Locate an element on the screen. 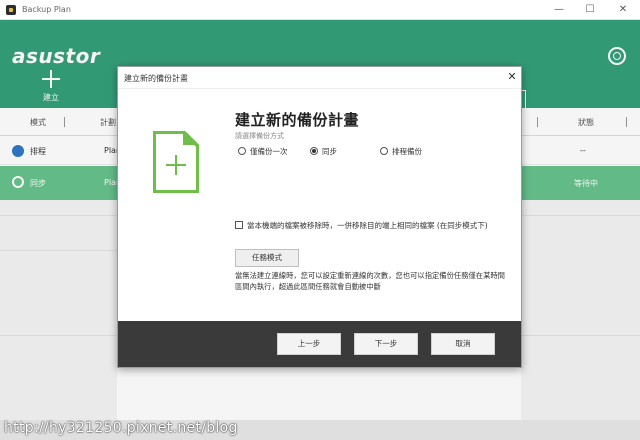 The height and width of the screenshot is (440, 640). window-titlebar: Backup Plan — ☐ ✕ is located at coordinates (320, 10).